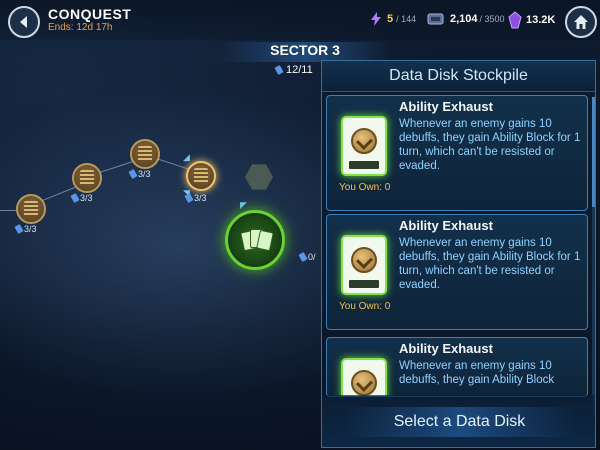 The width and height of the screenshot is (600, 450). Describe the element at coordinates (376, 19) in the screenshot. I see `energy-icon` at that location.